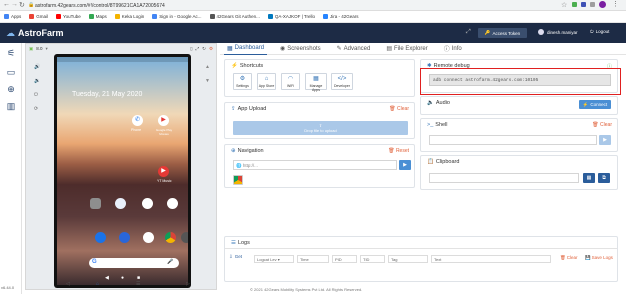 This screenshot has width=626, height=294. I want to click on tab-screenshots: ◉ Screenshots, so click(300, 49).